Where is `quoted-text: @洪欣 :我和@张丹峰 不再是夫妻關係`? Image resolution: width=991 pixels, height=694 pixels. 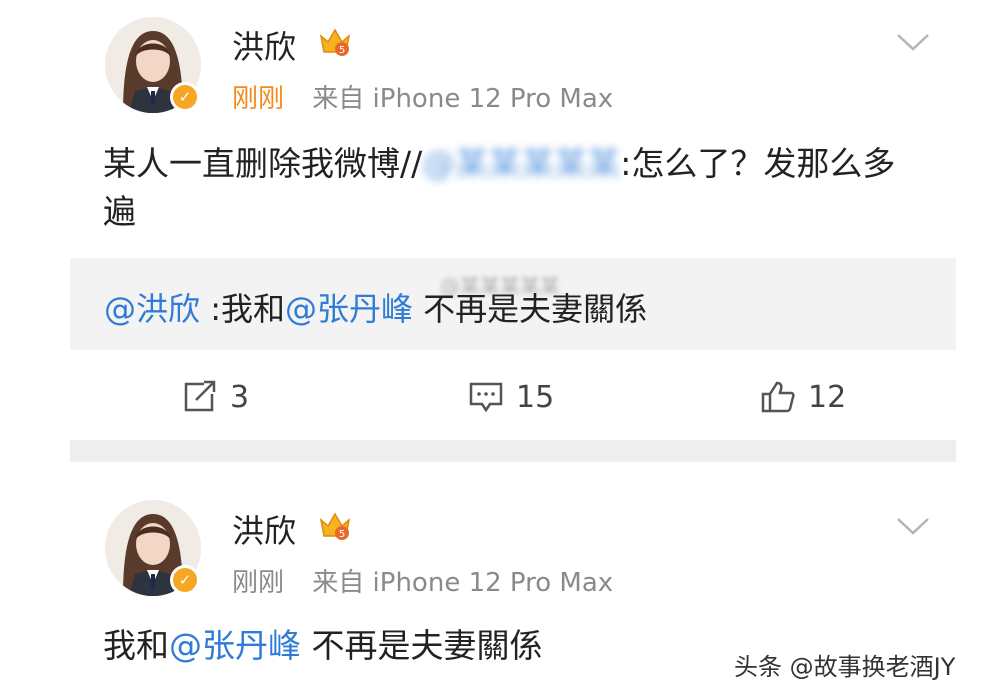
quoted-text: @洪欣 :我和@张丹峰 不再是夫妻關係 is located at coordinates (375, 307).